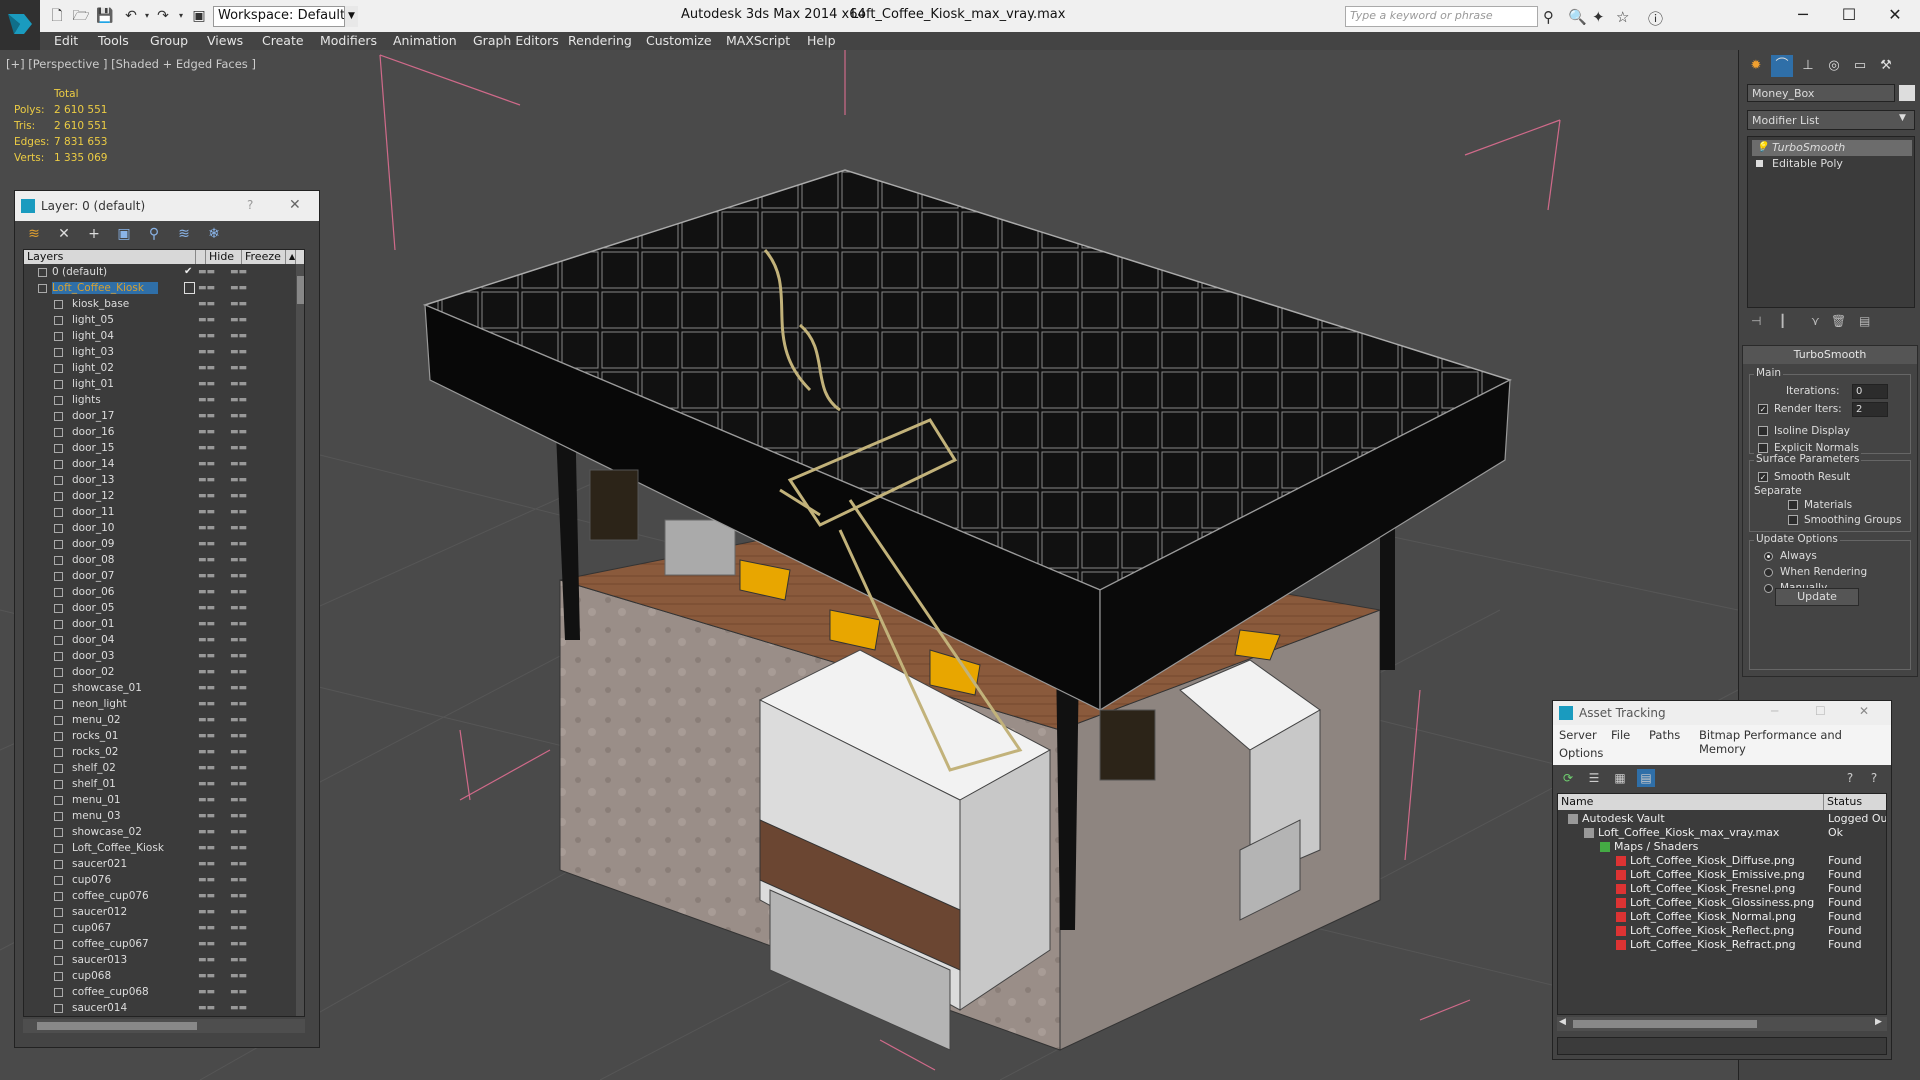 This screenshot has width=1920, height=1080. Describe the element at coordinates (159, 561) in the screenshot. I see `layer-row: door_08 ▬▬ ▬▬` at that location.